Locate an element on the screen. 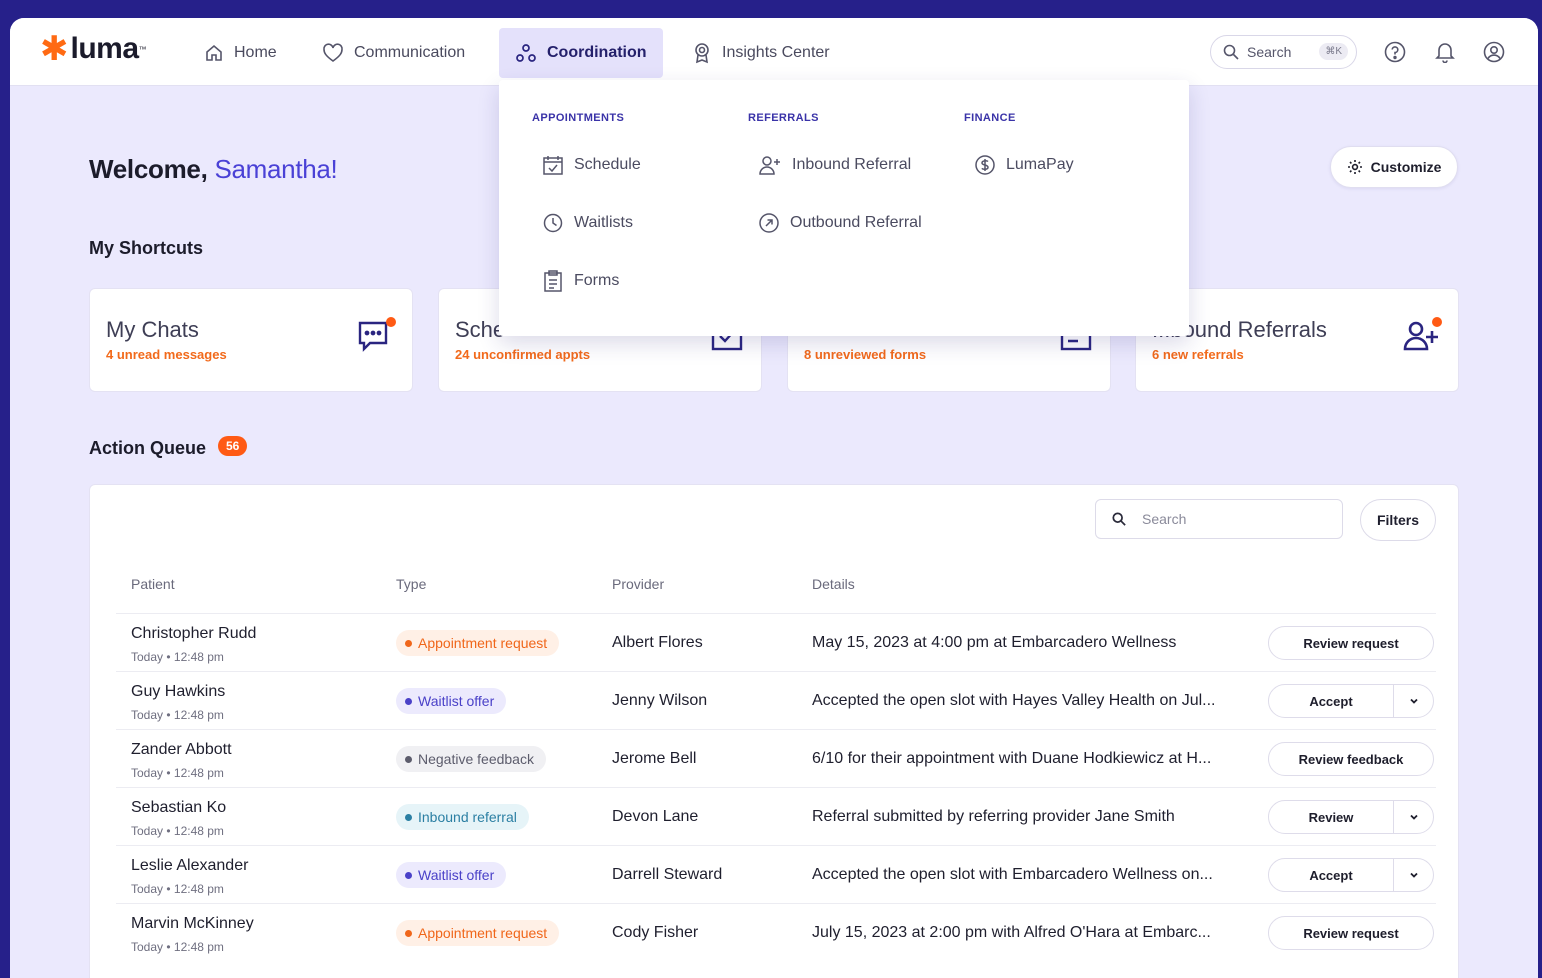 The image size is (1542, 978). dollar-icon is located at coordinates (985, 165).